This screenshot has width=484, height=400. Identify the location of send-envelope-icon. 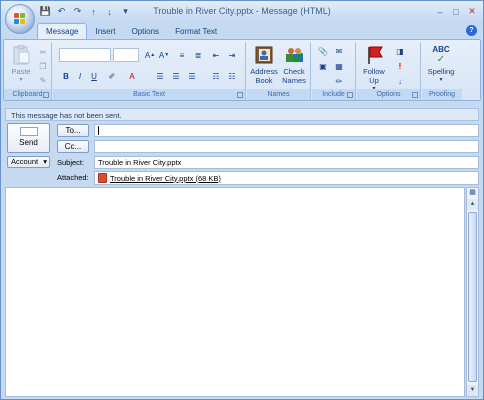
(28, 131).